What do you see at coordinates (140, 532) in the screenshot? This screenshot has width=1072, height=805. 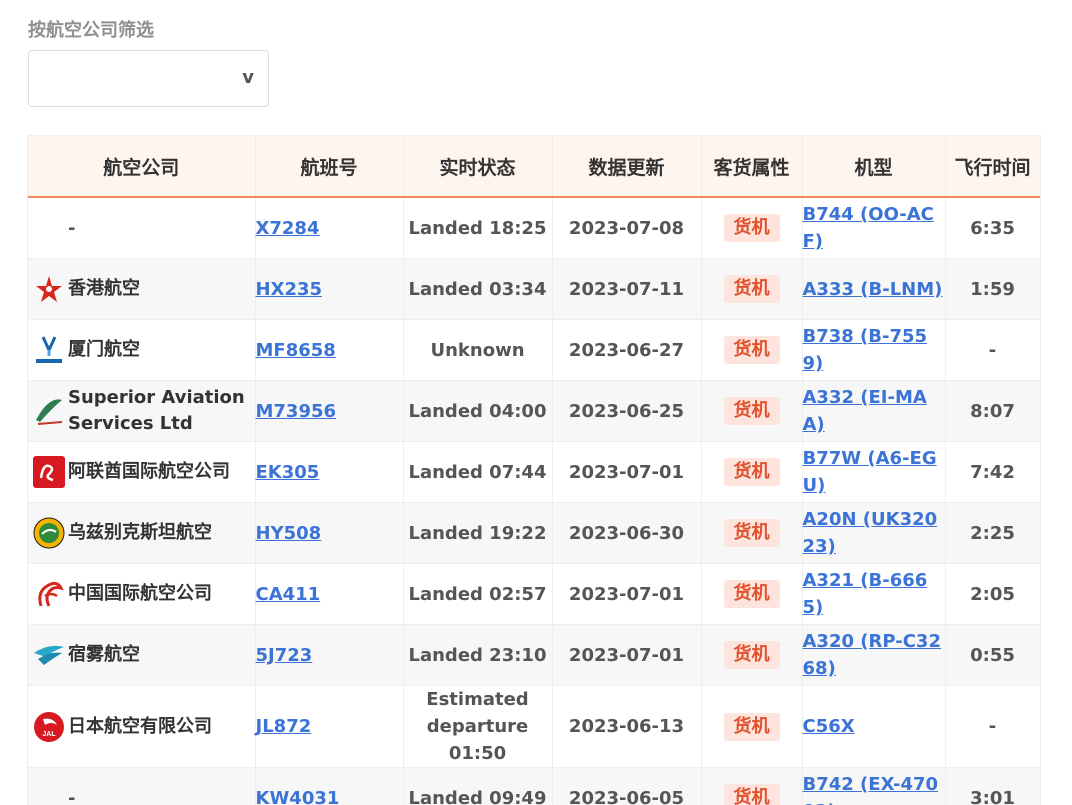 I see `airline-name: 乌兹别克斯坦航空` at bounding box center [140, 532].